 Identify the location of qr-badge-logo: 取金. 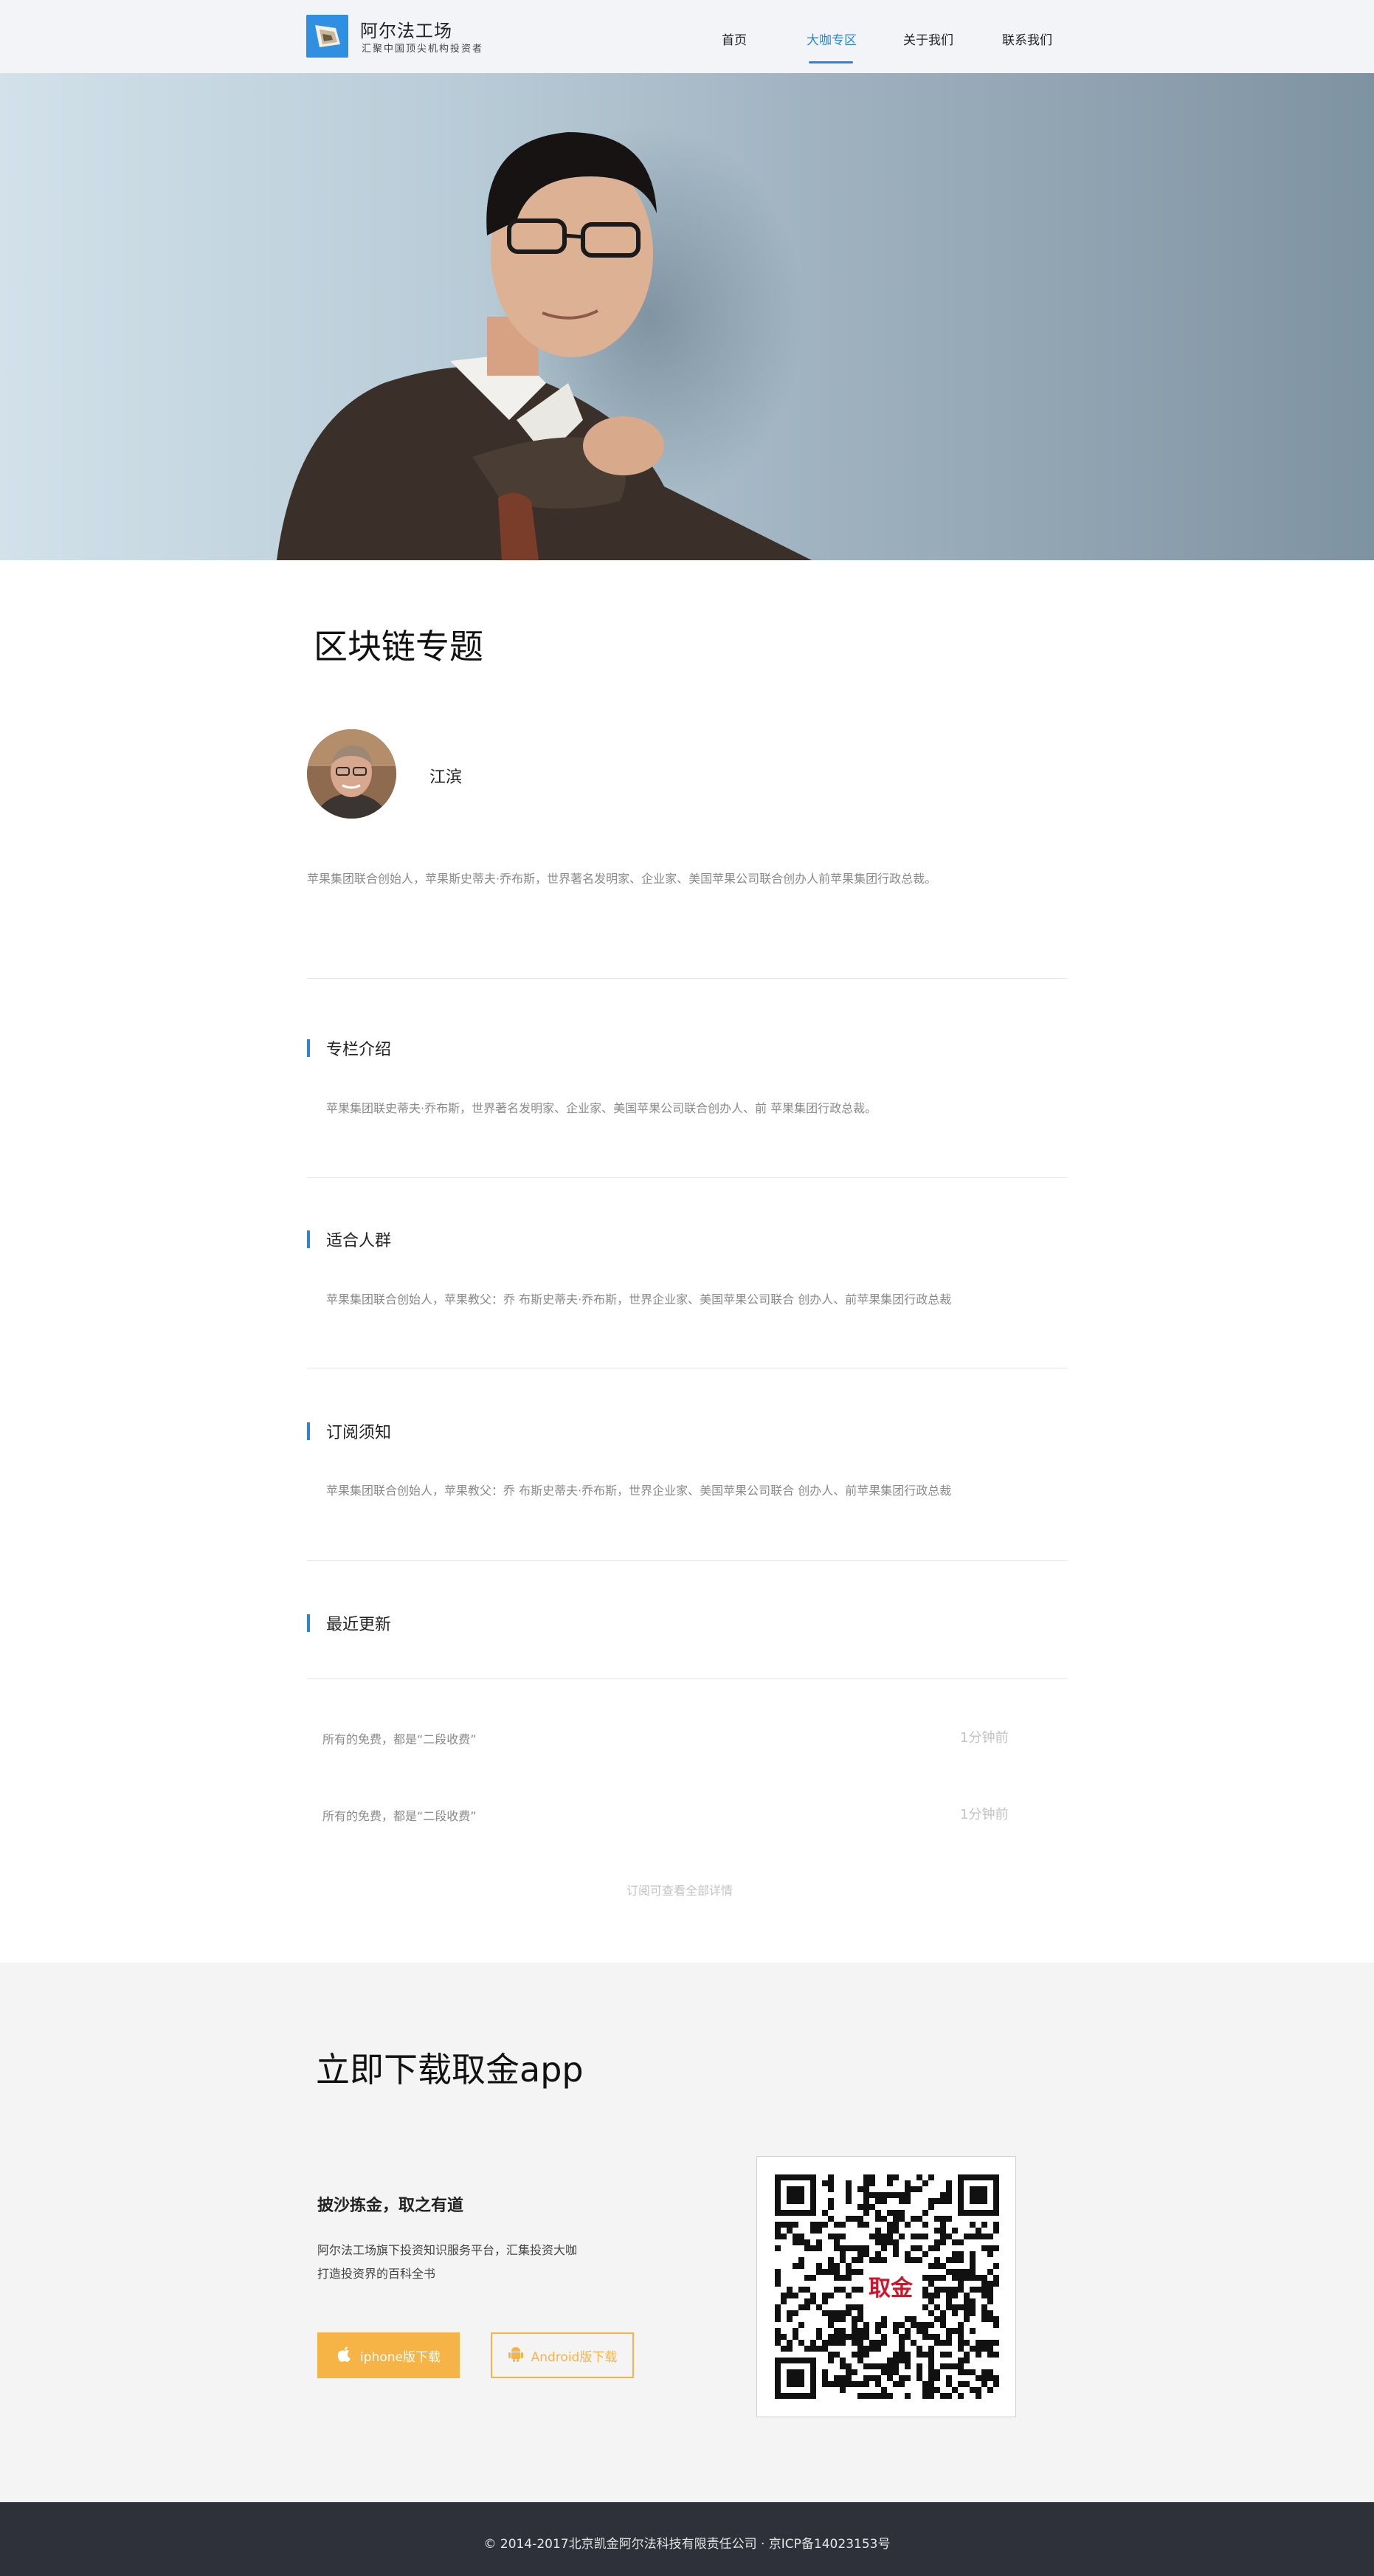
(891, 2286).